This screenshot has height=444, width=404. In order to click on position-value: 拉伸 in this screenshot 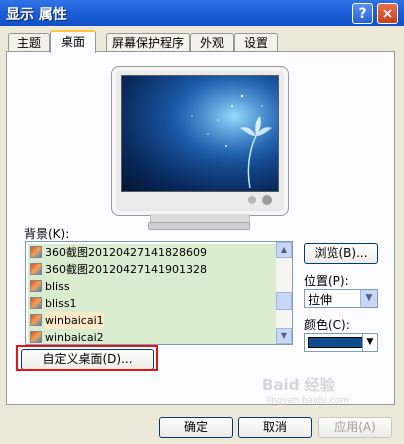, I will do `click(320, 300)`.